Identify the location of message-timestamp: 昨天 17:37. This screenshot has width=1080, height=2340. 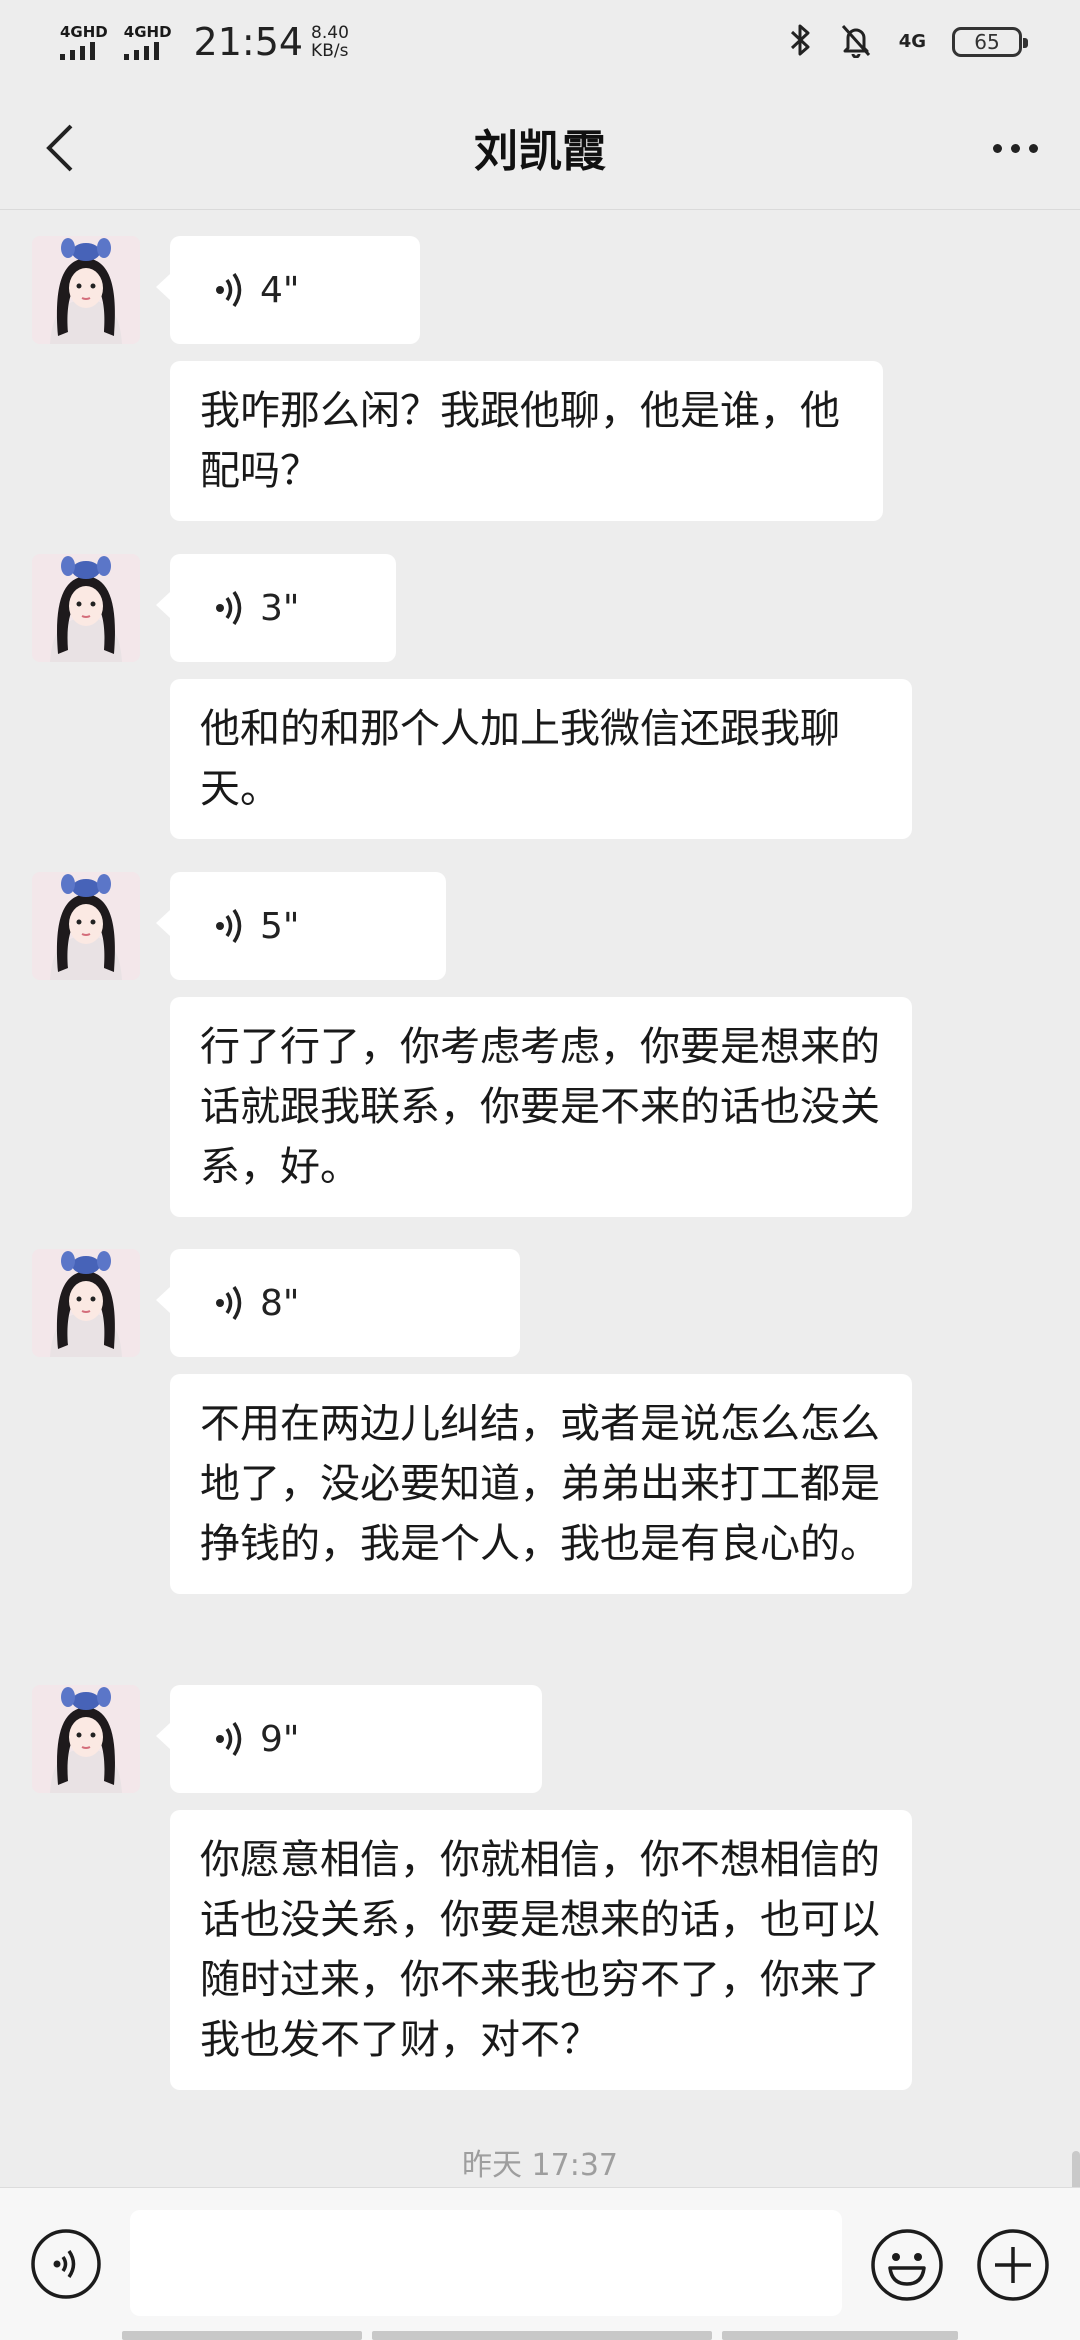
(540, 2165).